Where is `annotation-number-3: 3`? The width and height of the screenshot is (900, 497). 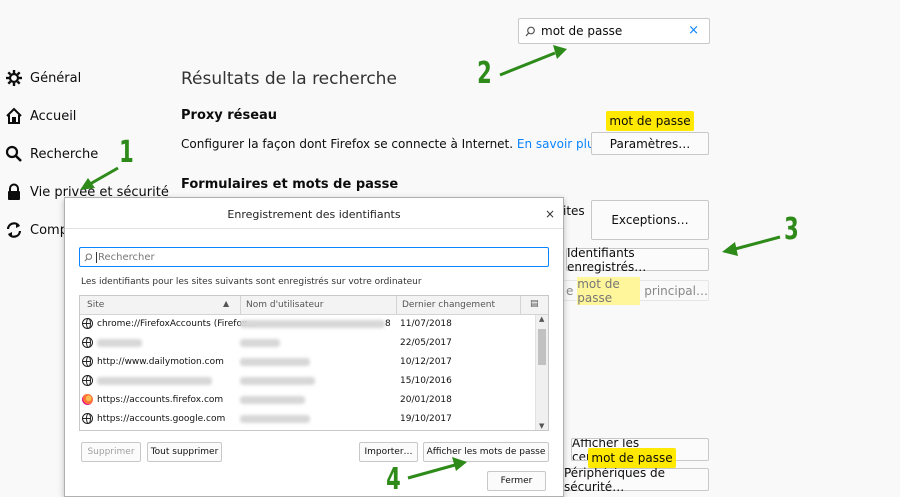 annotation-number-3: 3 is located at coordinates (791, 229).